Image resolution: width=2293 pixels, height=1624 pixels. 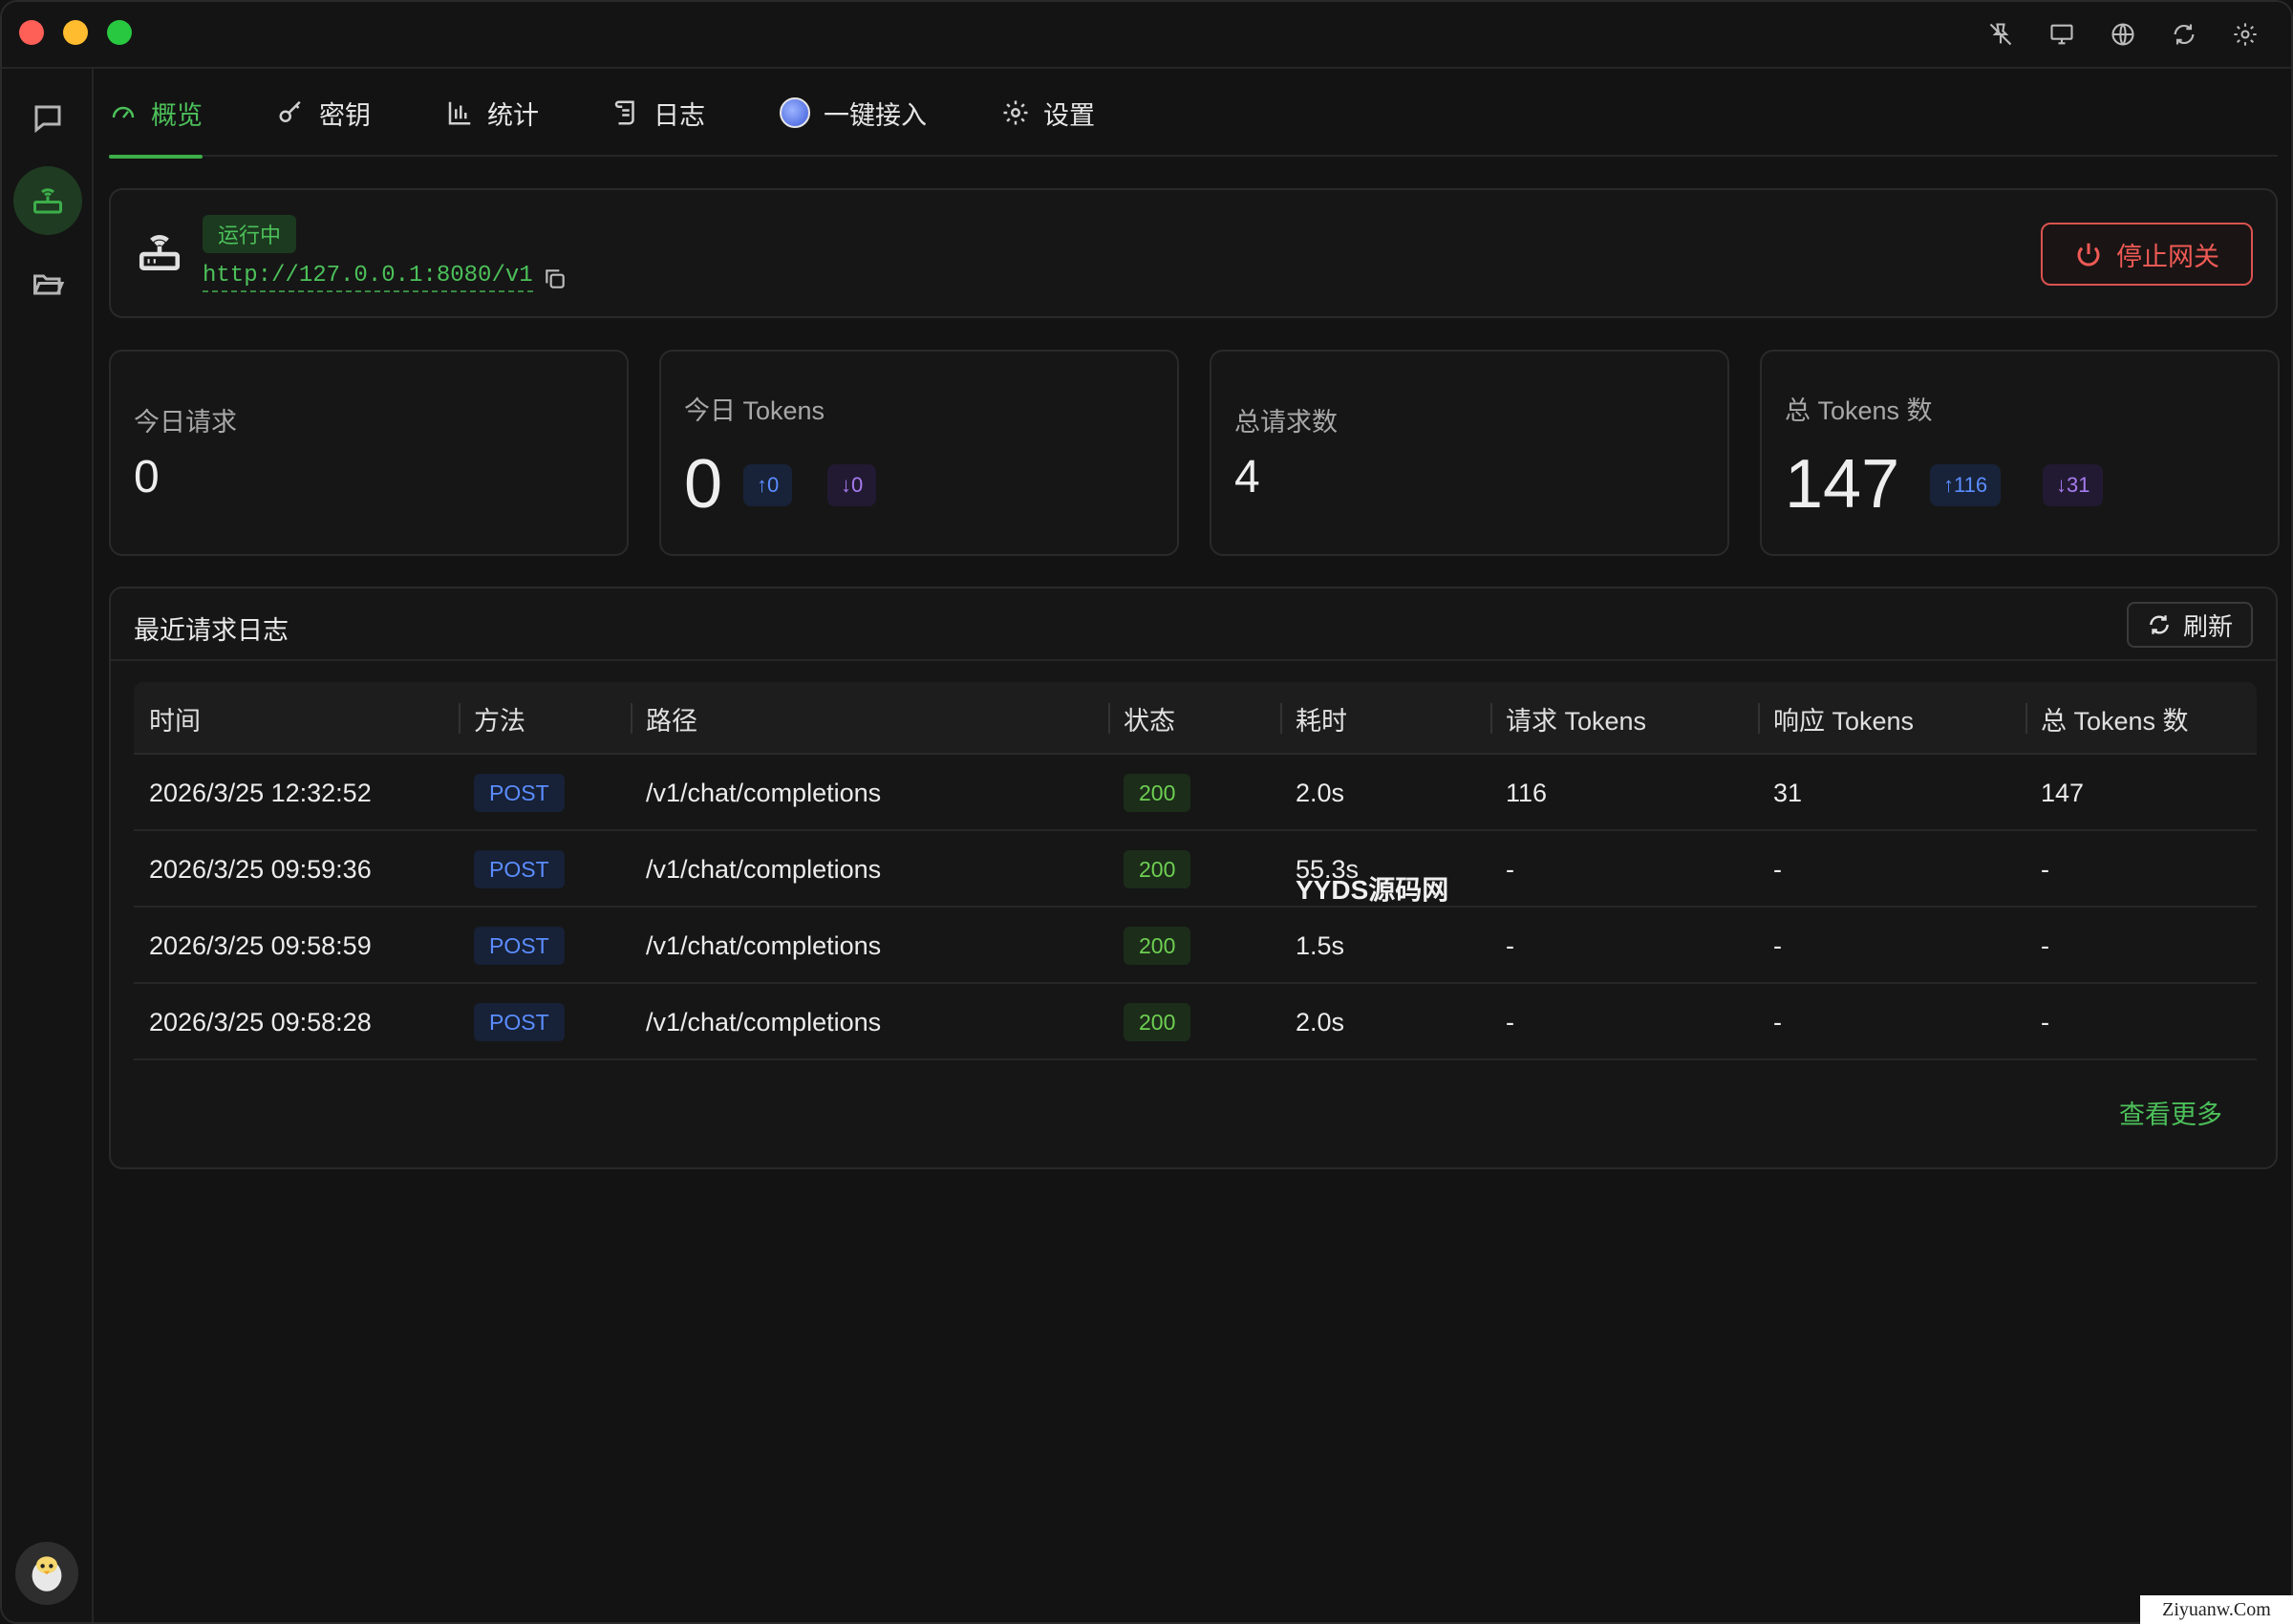 I want to click on folder-open-icon, so click(x=49, y=285).